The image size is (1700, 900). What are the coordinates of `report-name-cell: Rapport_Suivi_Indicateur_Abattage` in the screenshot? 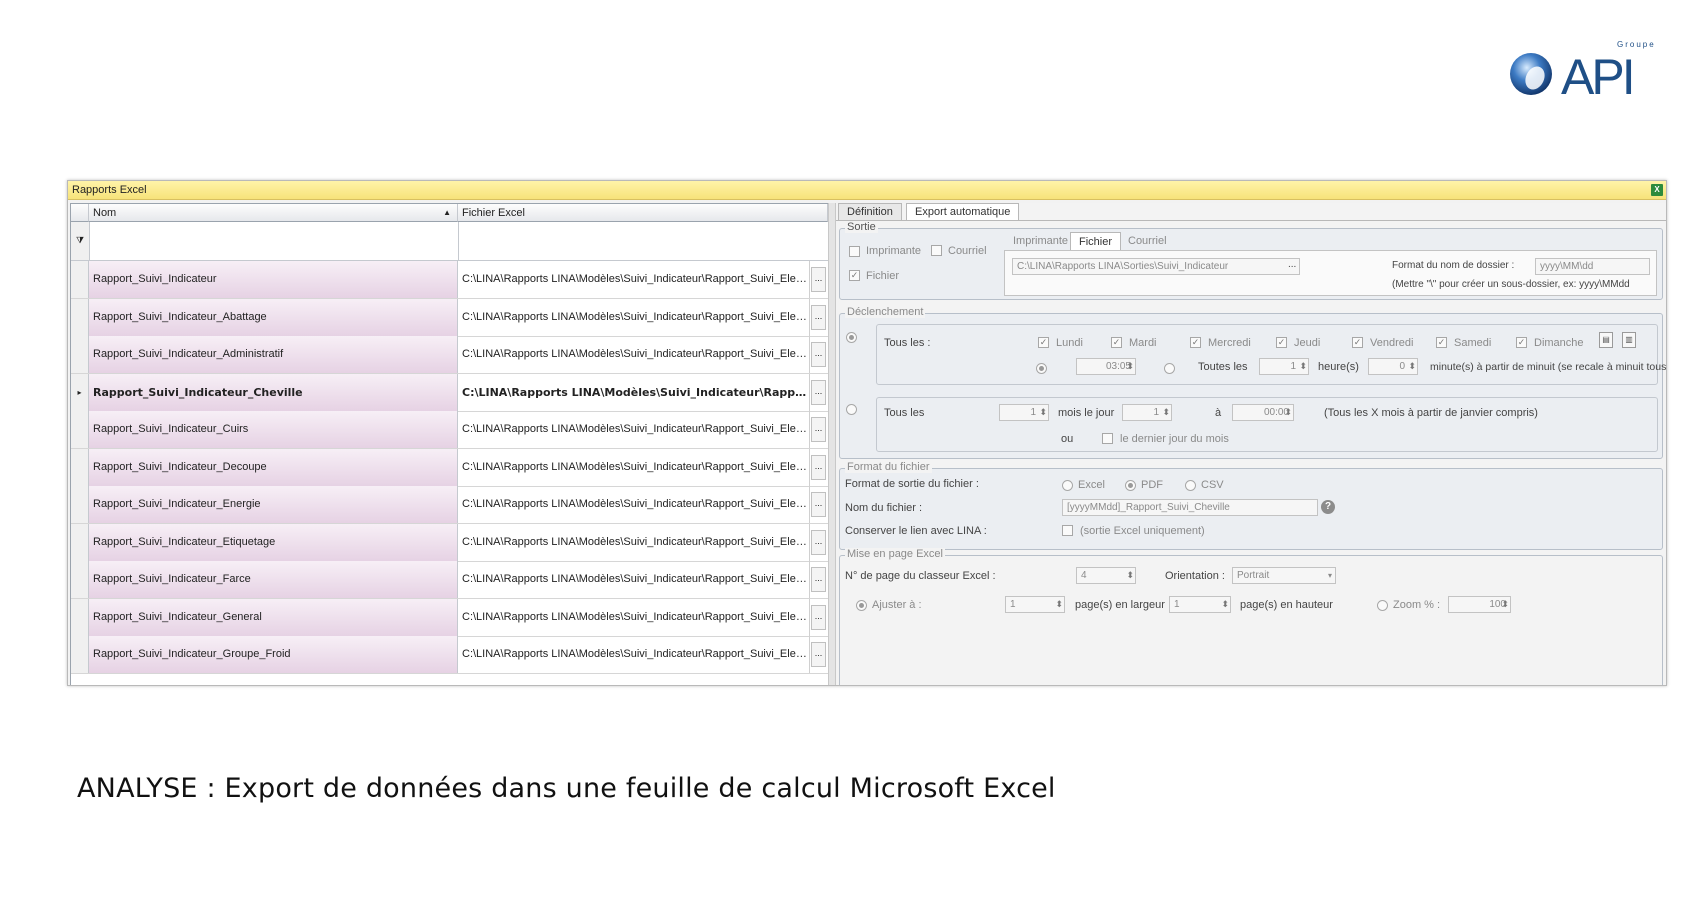 It's located at (273, 317).